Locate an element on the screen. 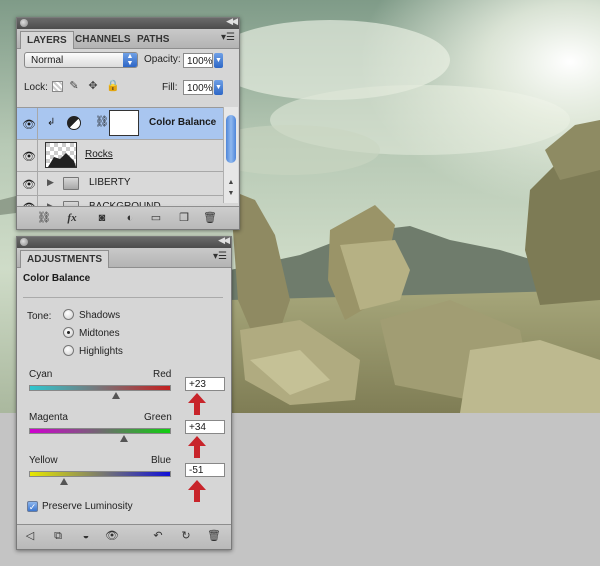 The image size is (600, 566). layer-name: Rocks is located at coordinates (99, 154).